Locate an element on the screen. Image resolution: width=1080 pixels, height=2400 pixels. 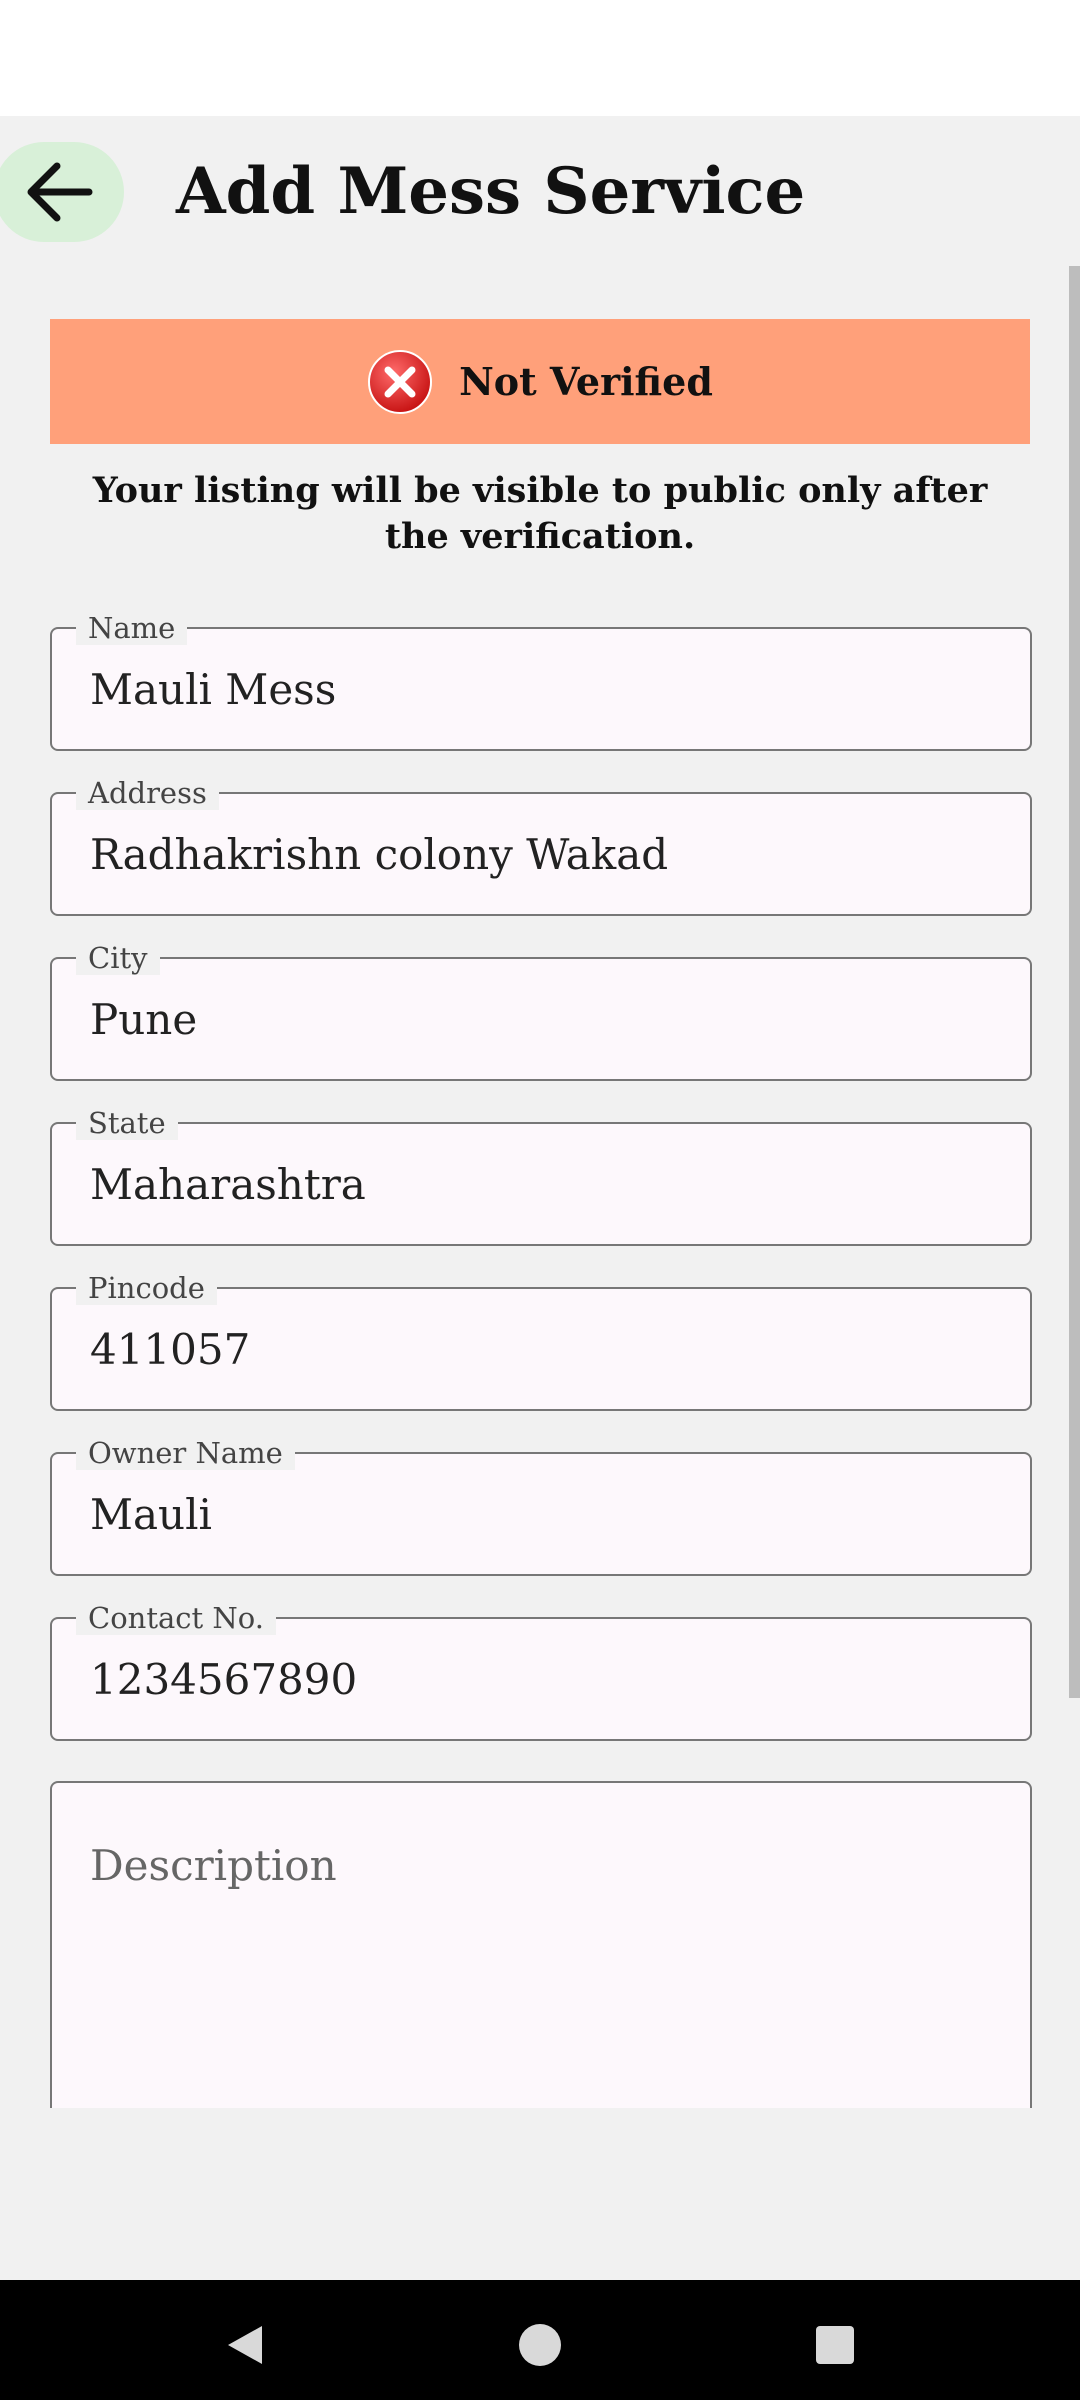
description-field: Description is located at coordinates (541, 1952).